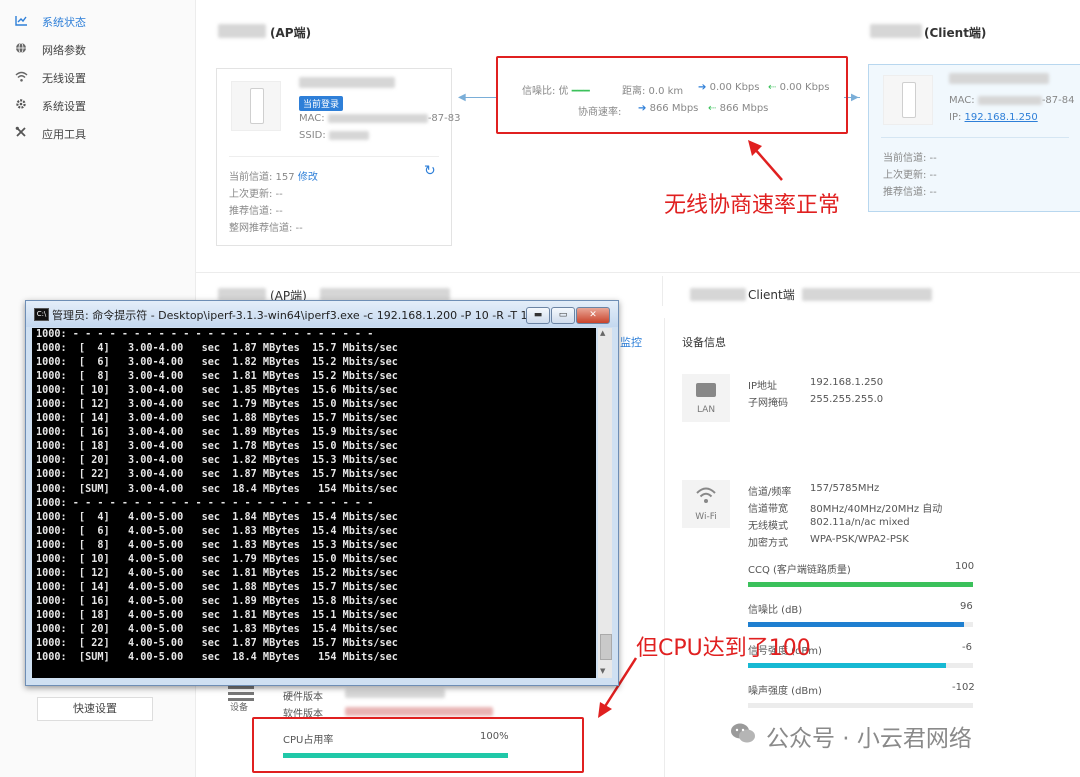  I want to click on ap-last-update: 上次更新: --, so click(256, 194).